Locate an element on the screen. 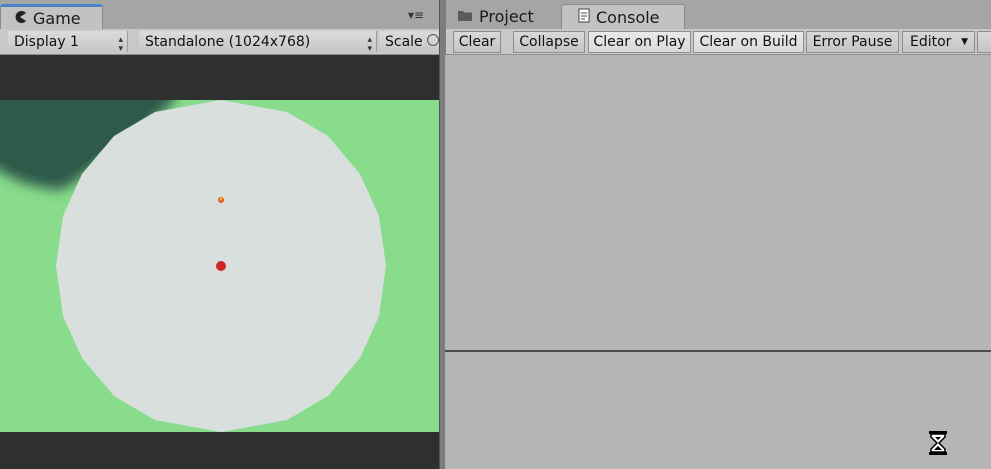  editor-dropdown: Editor ▼ is located at coordinates (938, 42).